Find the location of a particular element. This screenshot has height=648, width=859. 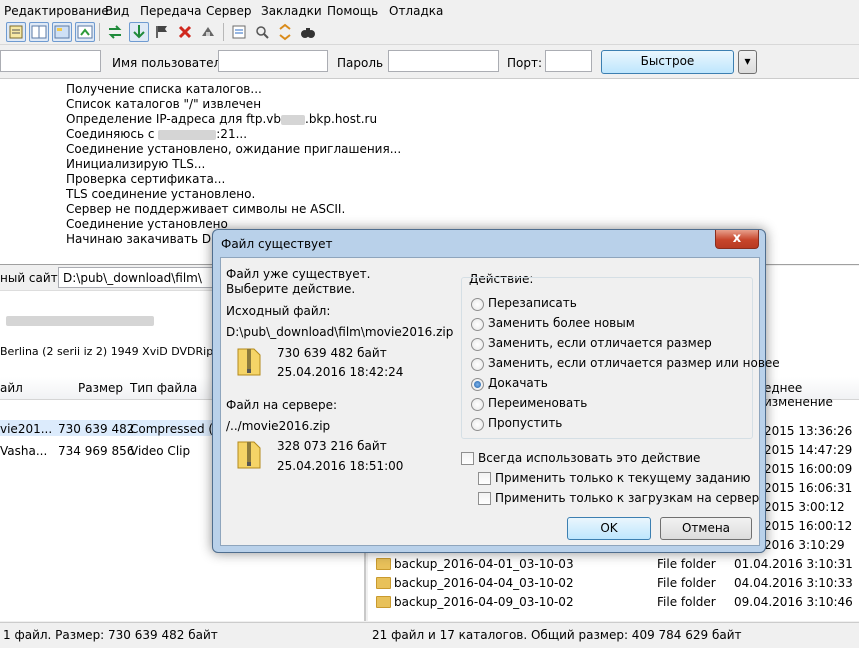

menu-edit: Редактирование is located at coordinates (56, 11).